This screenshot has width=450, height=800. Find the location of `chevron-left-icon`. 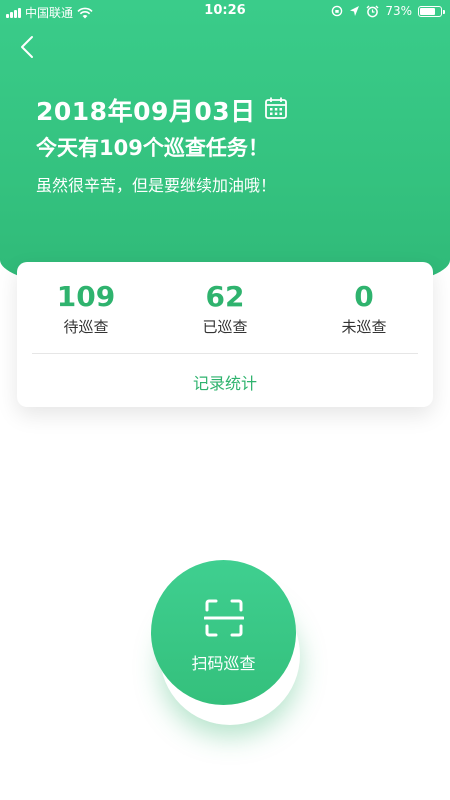

chevron-left-icon is located at coordinates (27, 47).